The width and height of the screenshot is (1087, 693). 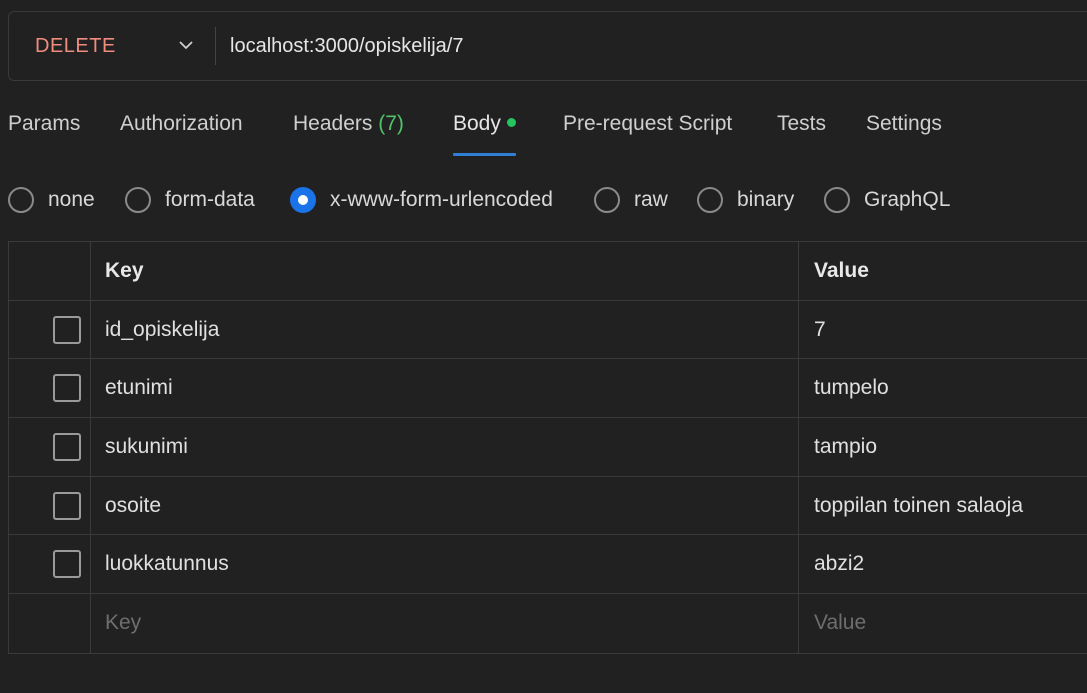 I want to click on new-row-check-cell, so click(x=50, y=623).